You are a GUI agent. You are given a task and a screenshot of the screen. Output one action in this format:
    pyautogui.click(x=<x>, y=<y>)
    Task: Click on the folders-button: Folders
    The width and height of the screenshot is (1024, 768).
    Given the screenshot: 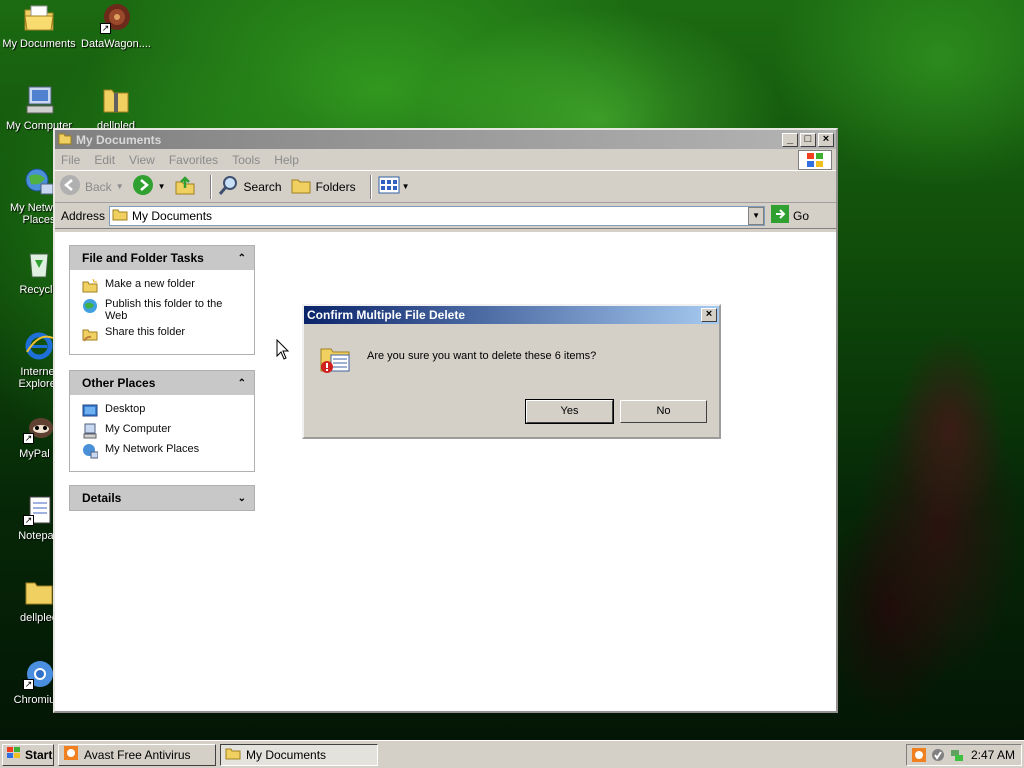 What is the action you would take?
    pyautogui.click(x=323, y=186)
    